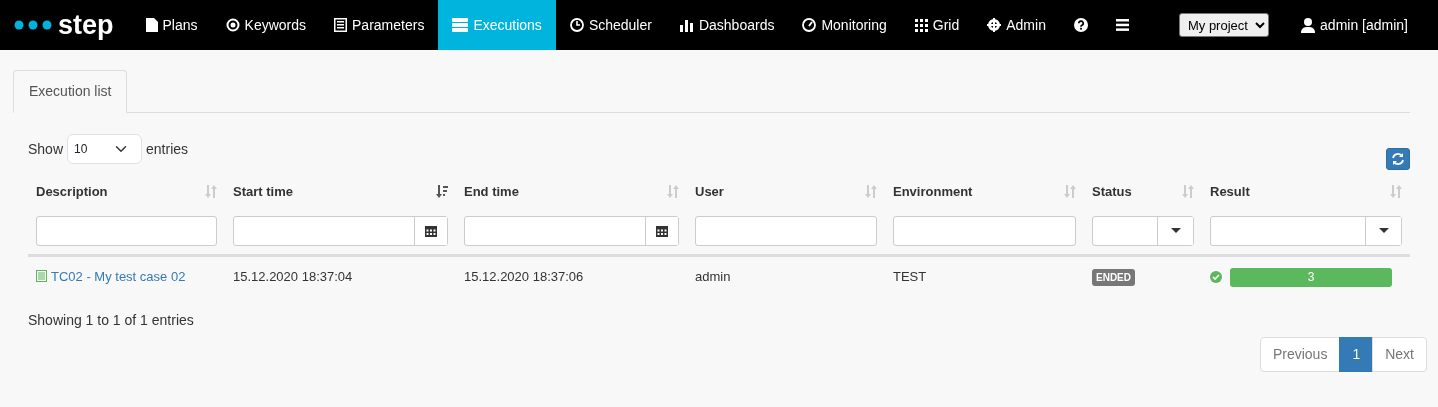 The height and width of the screenshot is (407, 1438). What do you see at coordinates (171, 25) in the screenshot?
I see `nav-tab: Plans` at bounding box center [171, 25].